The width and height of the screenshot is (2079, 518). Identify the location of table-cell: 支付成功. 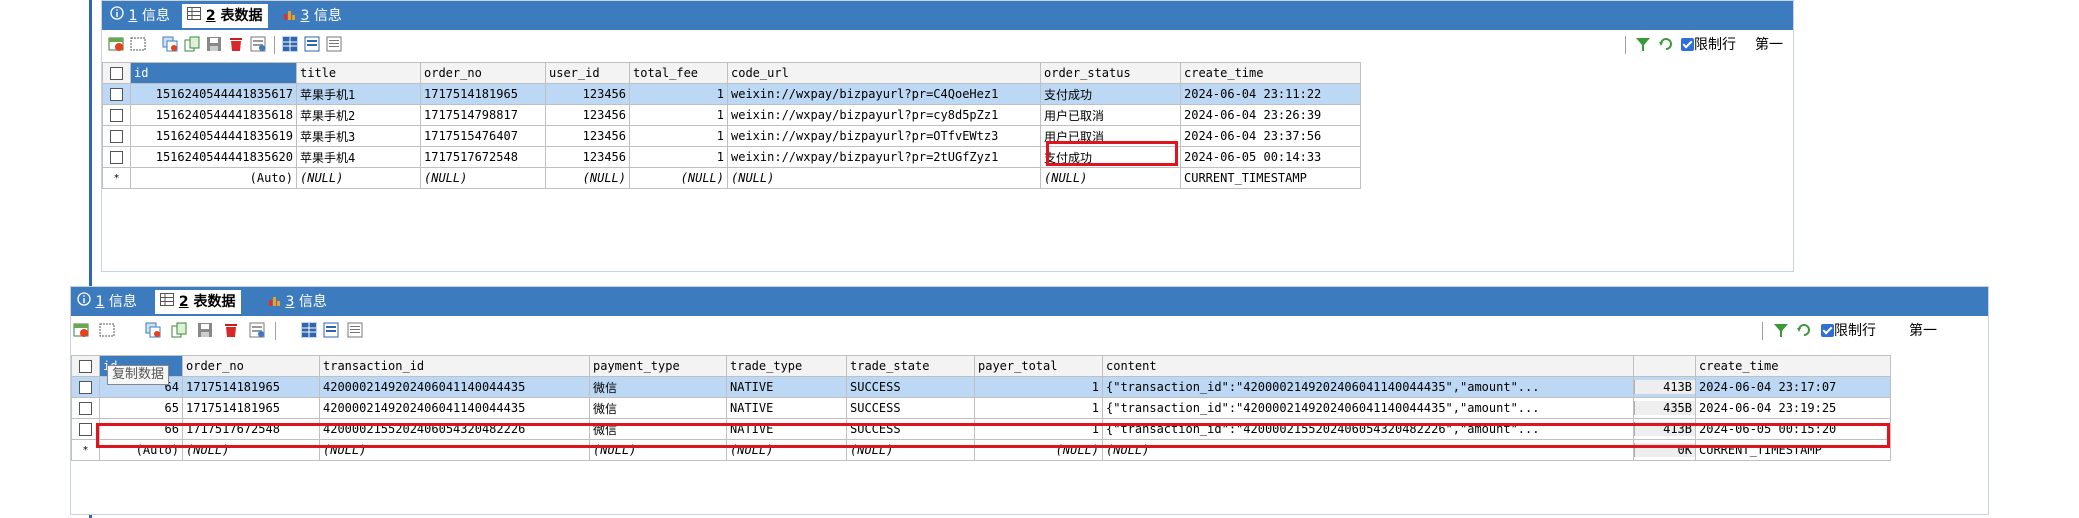
(1110, 94).